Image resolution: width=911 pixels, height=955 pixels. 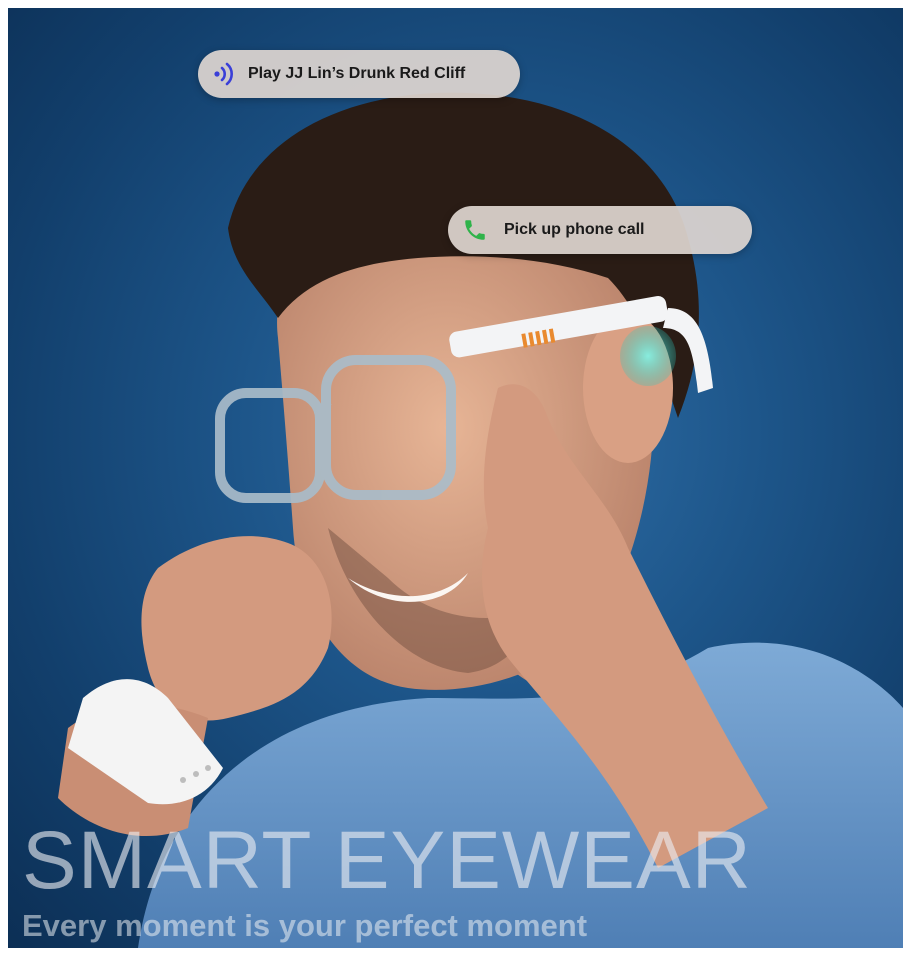 What do you see at coordinates (225, 74) in the screenshot?
I see `sound-wave-icon` at bounding box center [225, 74].